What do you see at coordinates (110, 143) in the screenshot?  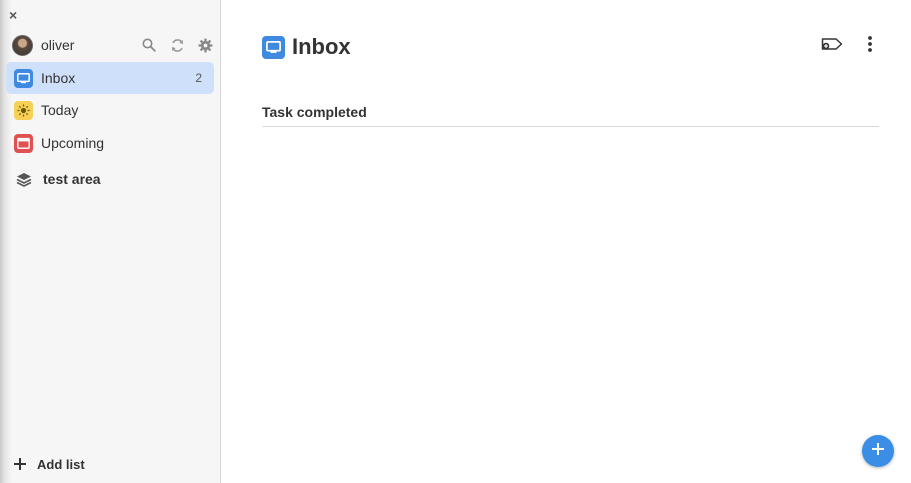 I see `sidebar-item-upcoming: Upcoming` at bounding box center [110, 143].